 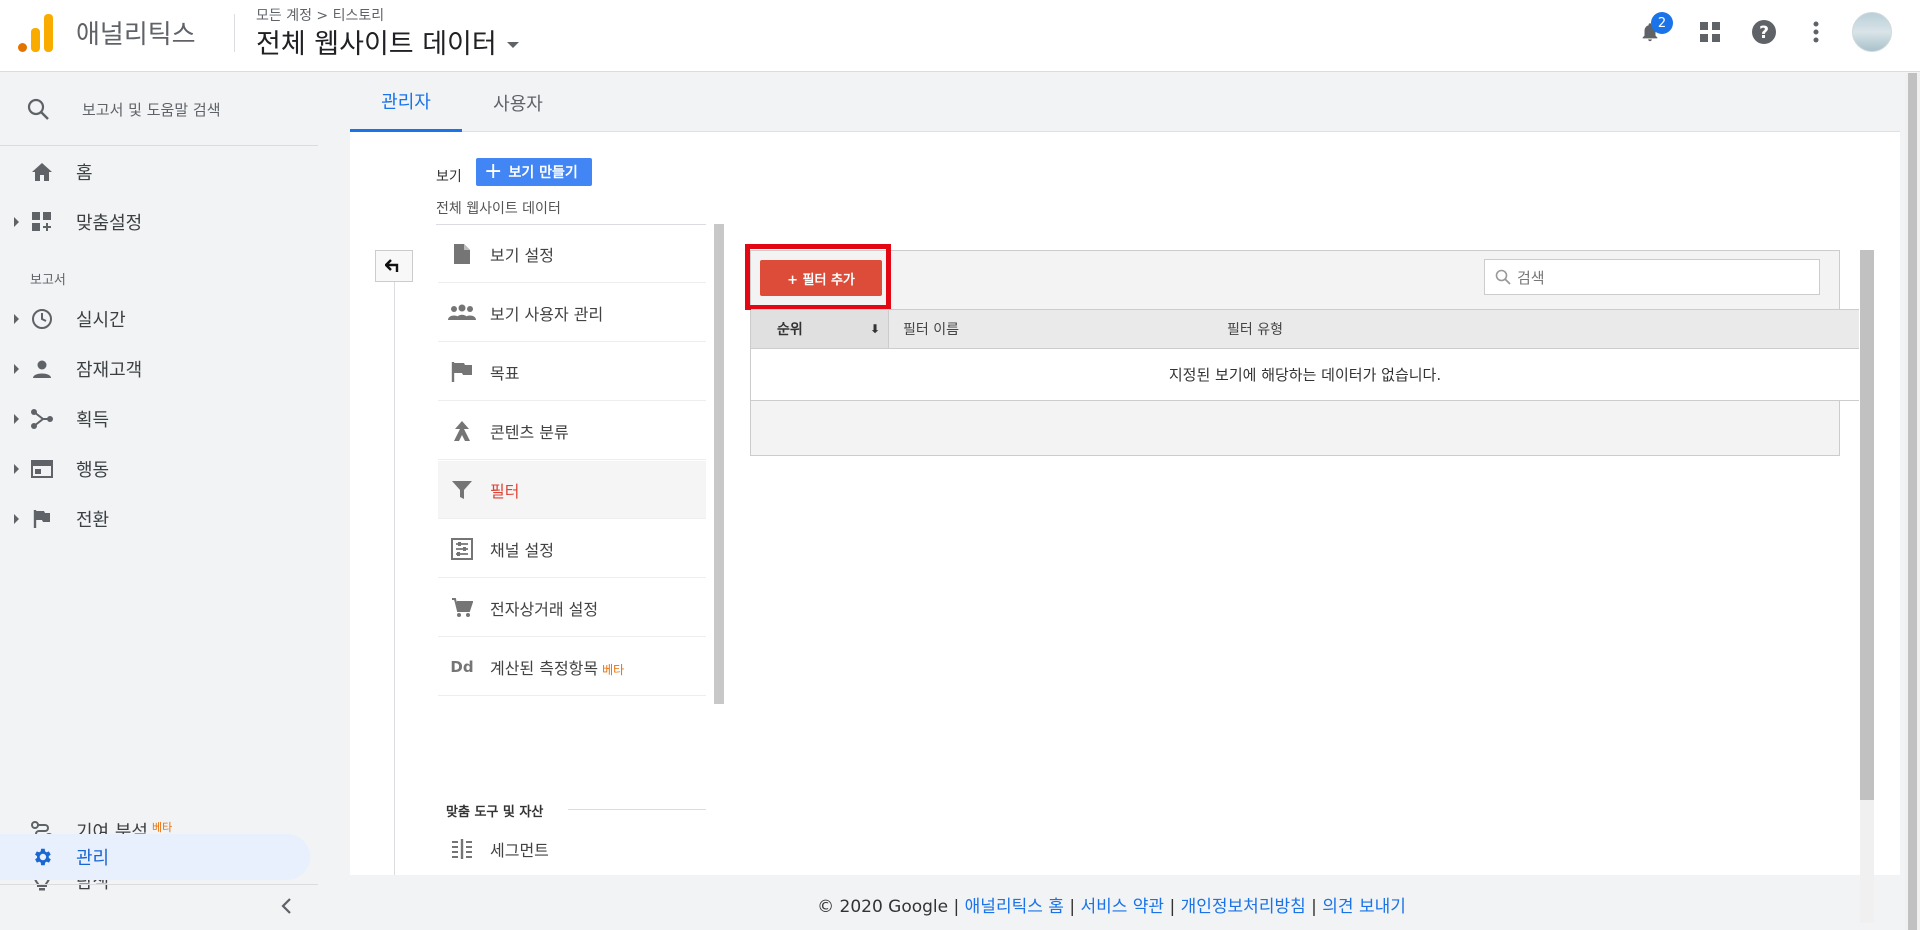 I want to click on sidebar-item-customization: 맞춤설정, so click(x=155, y=222).